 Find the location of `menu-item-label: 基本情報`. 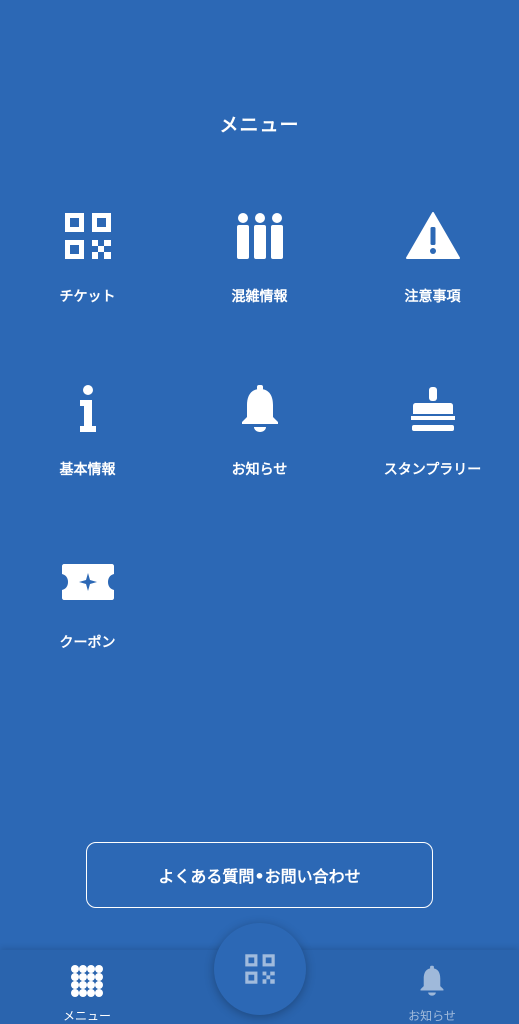

menu-item-label: 基本情報 is located at coordinates (87, 470).